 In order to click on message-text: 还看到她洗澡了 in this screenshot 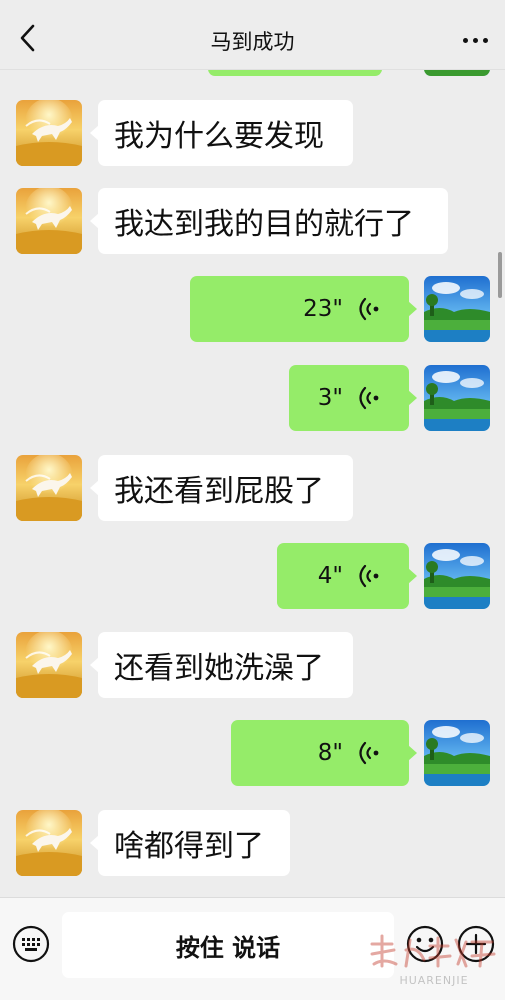, I will do `click(219, 668)`.